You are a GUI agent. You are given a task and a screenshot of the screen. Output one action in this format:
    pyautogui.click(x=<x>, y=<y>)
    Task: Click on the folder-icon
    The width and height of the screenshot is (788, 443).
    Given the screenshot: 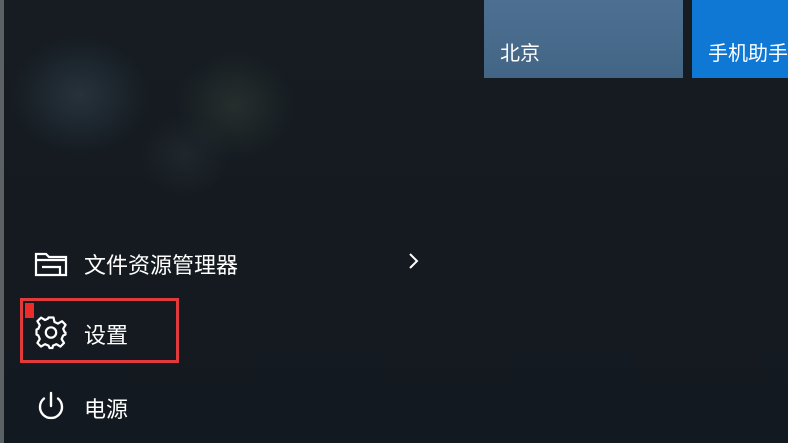 What is the action you would take?
    pyautogui.click(x=51, y=263)
    